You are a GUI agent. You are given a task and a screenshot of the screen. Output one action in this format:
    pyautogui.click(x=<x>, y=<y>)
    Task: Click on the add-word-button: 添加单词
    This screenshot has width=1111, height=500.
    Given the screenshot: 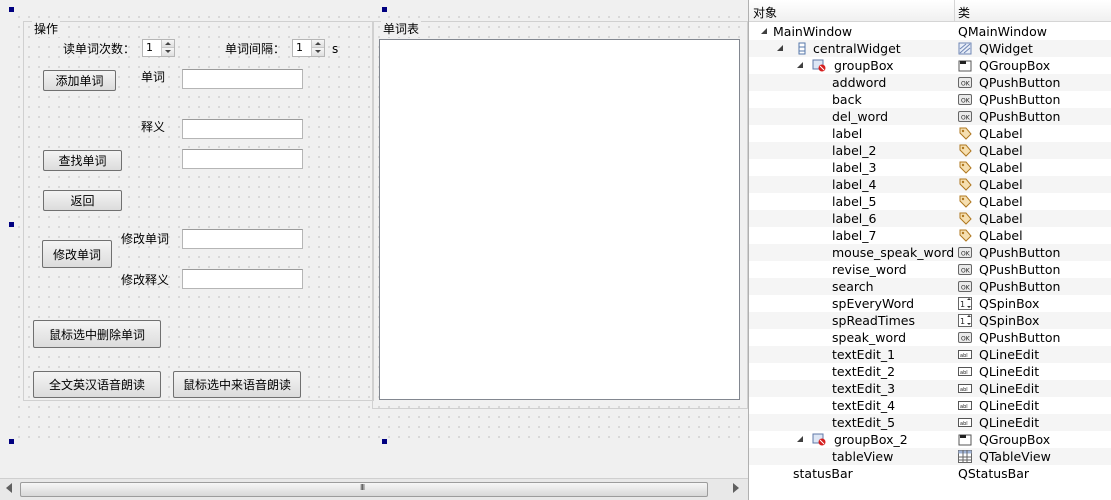 What is the action you would take?
    pyautogui.click(x=79, y=80)
    